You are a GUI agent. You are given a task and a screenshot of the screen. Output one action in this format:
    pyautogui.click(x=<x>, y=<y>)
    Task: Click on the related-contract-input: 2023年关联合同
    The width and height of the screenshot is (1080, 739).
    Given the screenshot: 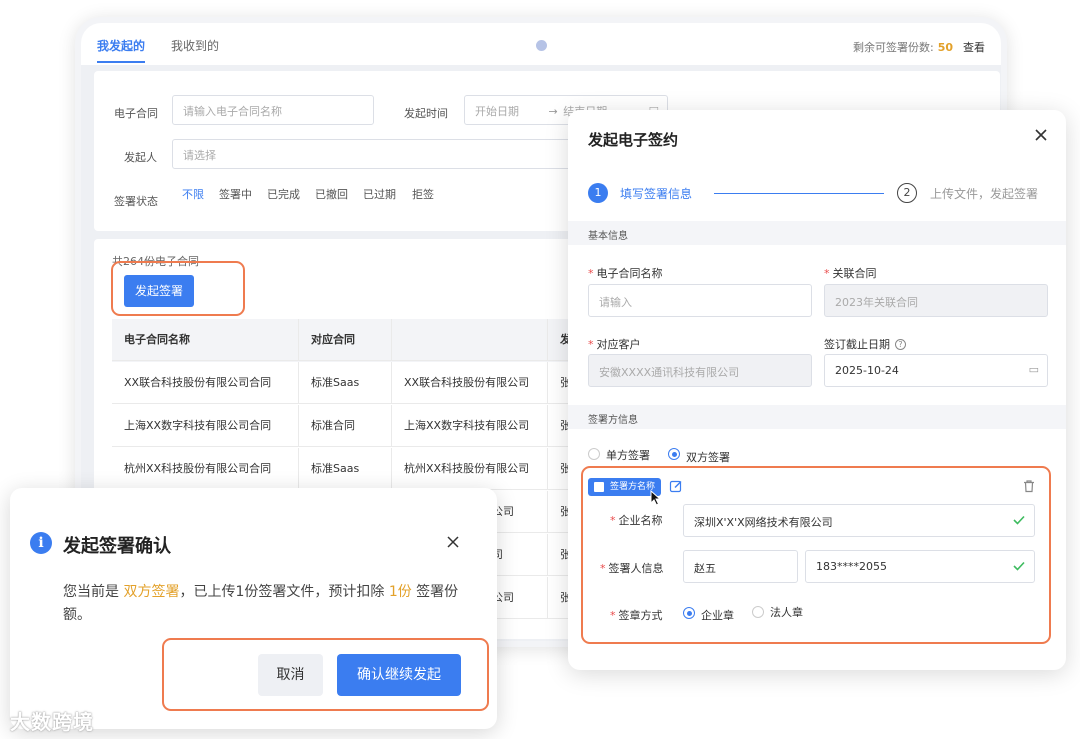 What is the action you would take?
    pyautogui.click(x=936, y=300)
    